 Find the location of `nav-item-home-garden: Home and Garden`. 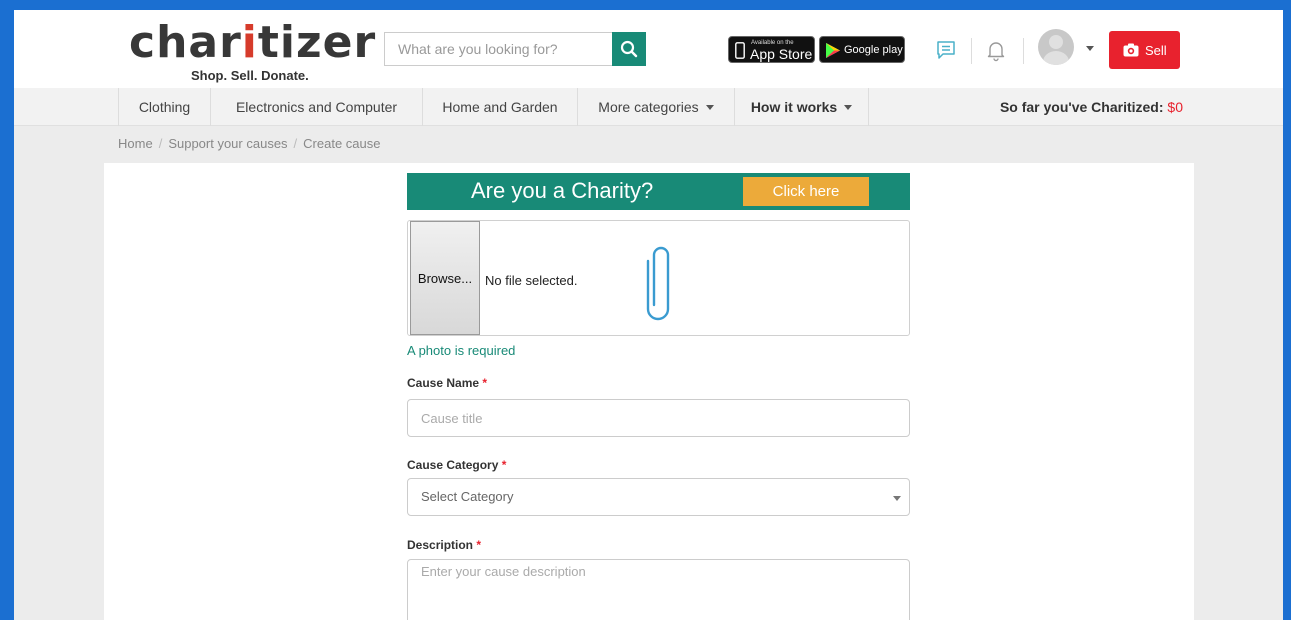

nav-item-home-garden: Home and Garden is located at coordinates (499, 107).